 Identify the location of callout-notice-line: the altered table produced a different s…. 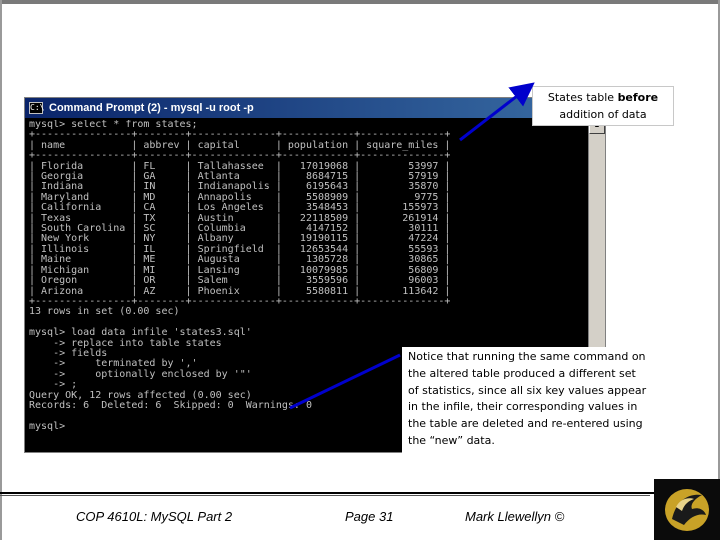
(522, 373).